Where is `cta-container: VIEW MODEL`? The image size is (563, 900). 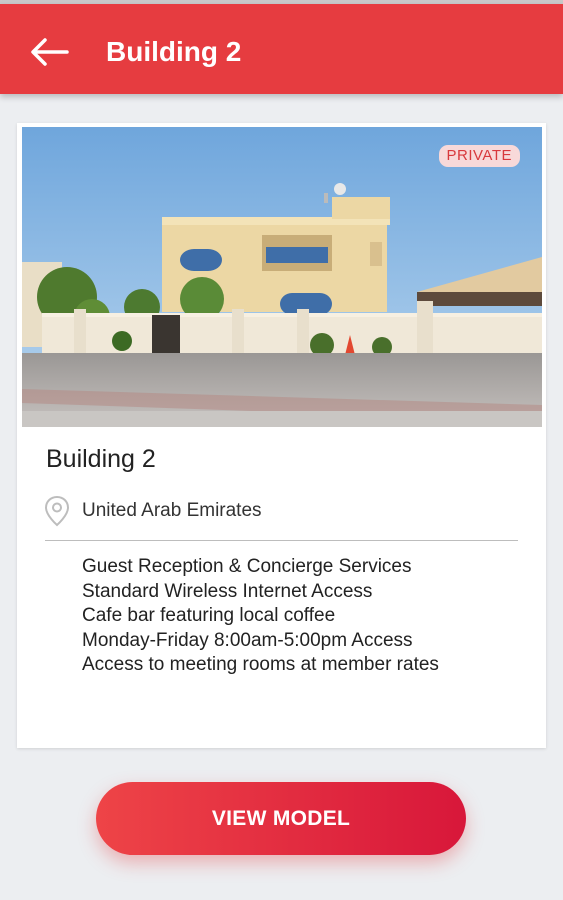 cta-container: VIEW MODEL is located at coordinates (281, 818).